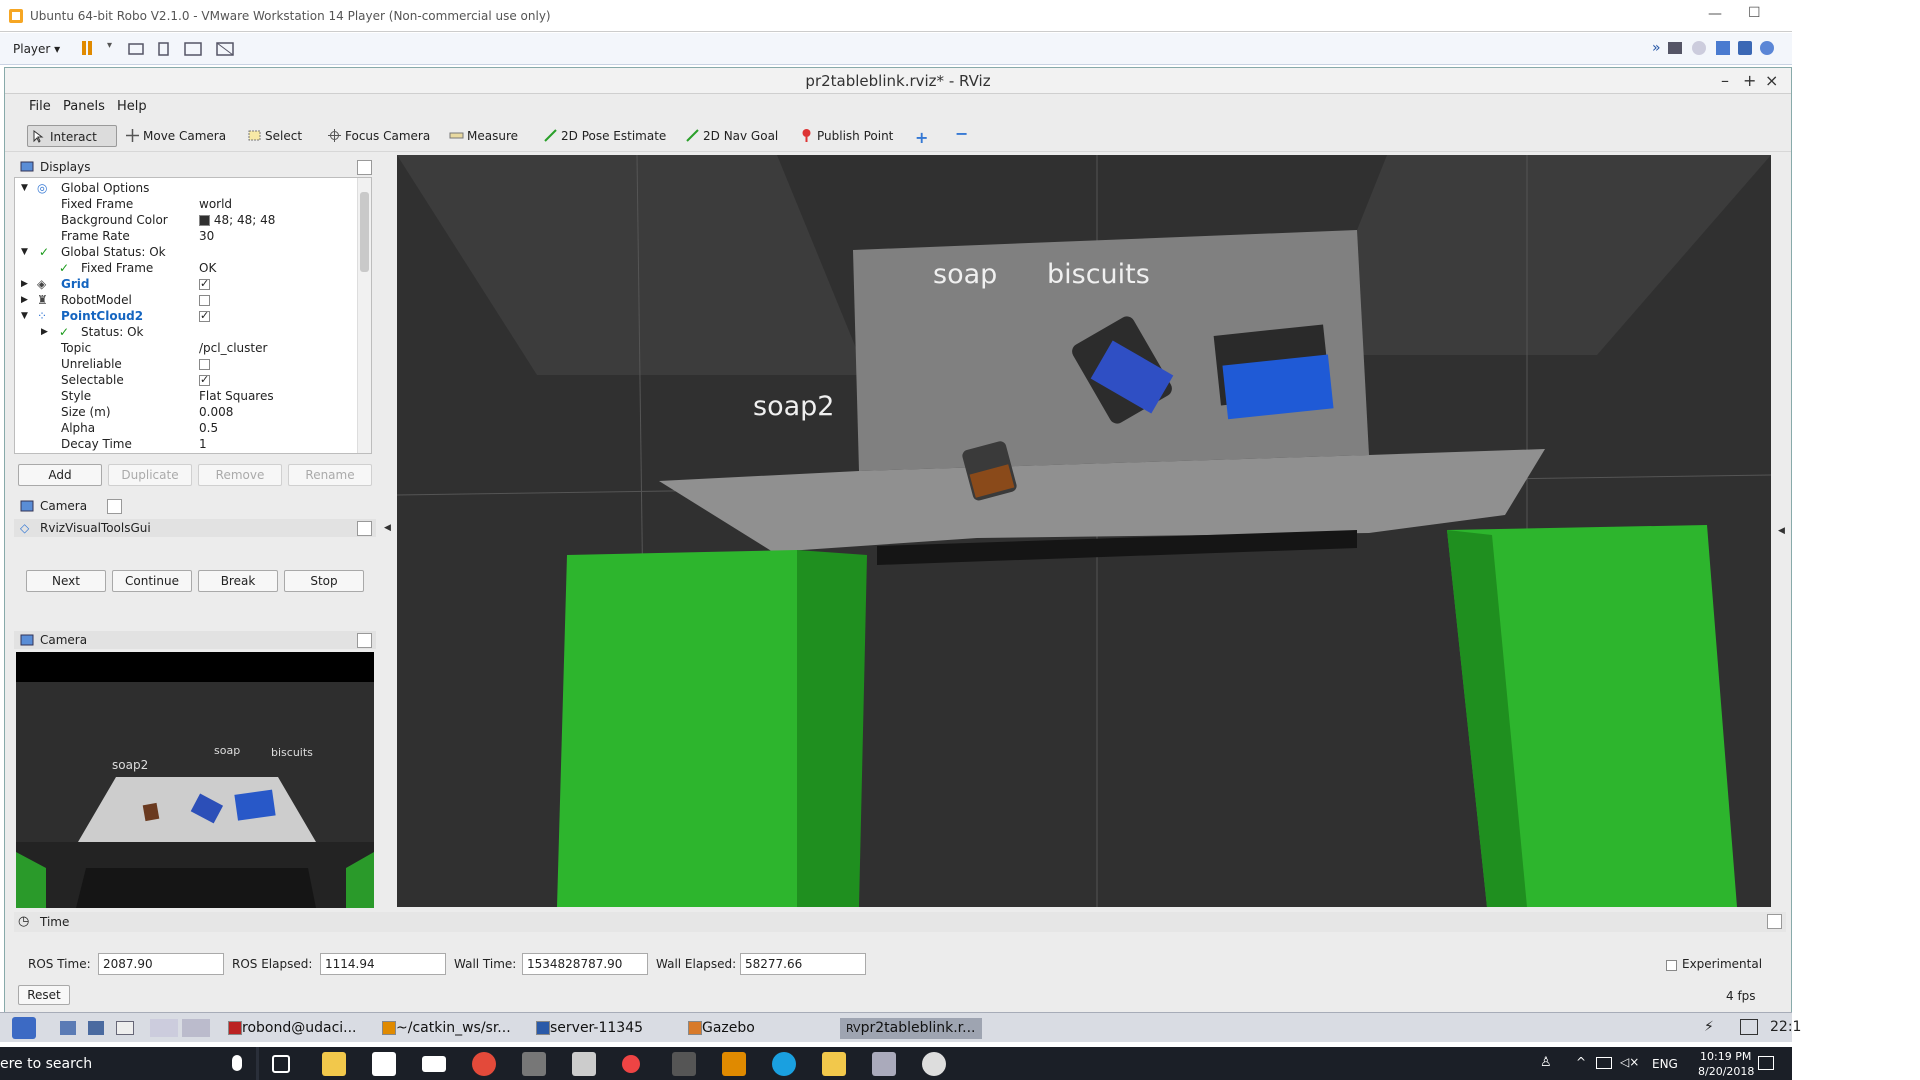 The image size is (1920, 1080). Describe the element at coordinates (721, 1028) in the screenshot. I see `task-gazebo: Gazebo` at that location.